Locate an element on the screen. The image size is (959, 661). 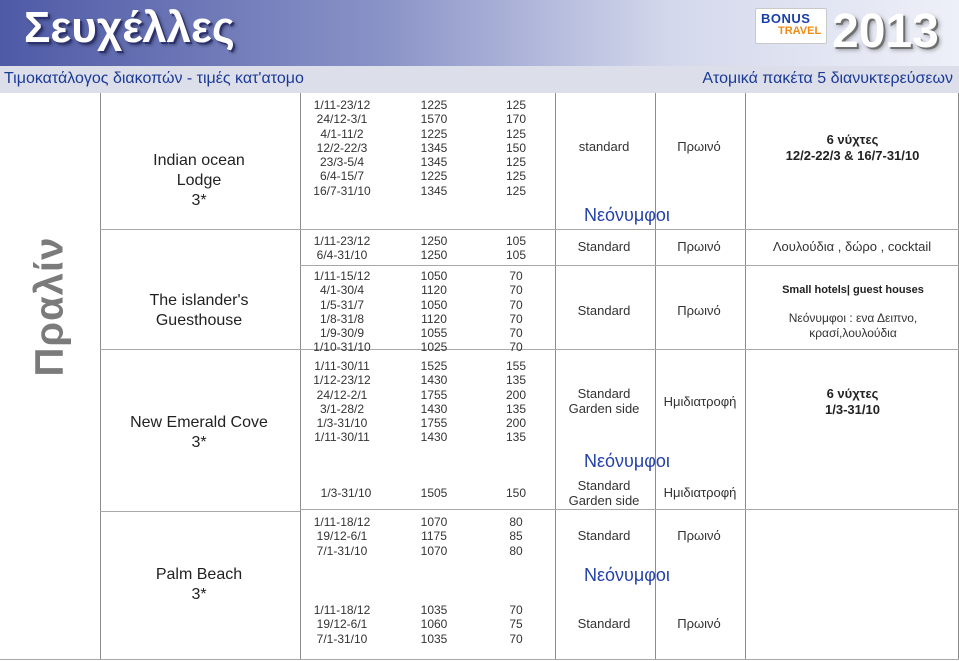
package-prices: 1250 1250 is located at coordinates (434, 248).